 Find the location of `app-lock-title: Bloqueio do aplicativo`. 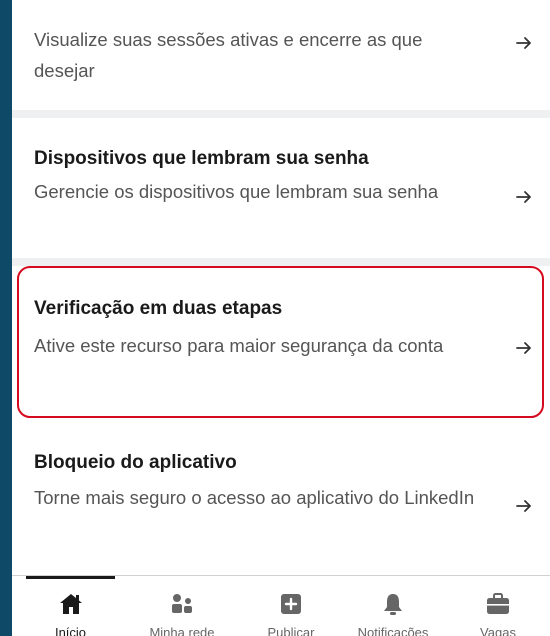

app-lock-title: Bloqueio do aplicativo is located at coordinates (135, 462).